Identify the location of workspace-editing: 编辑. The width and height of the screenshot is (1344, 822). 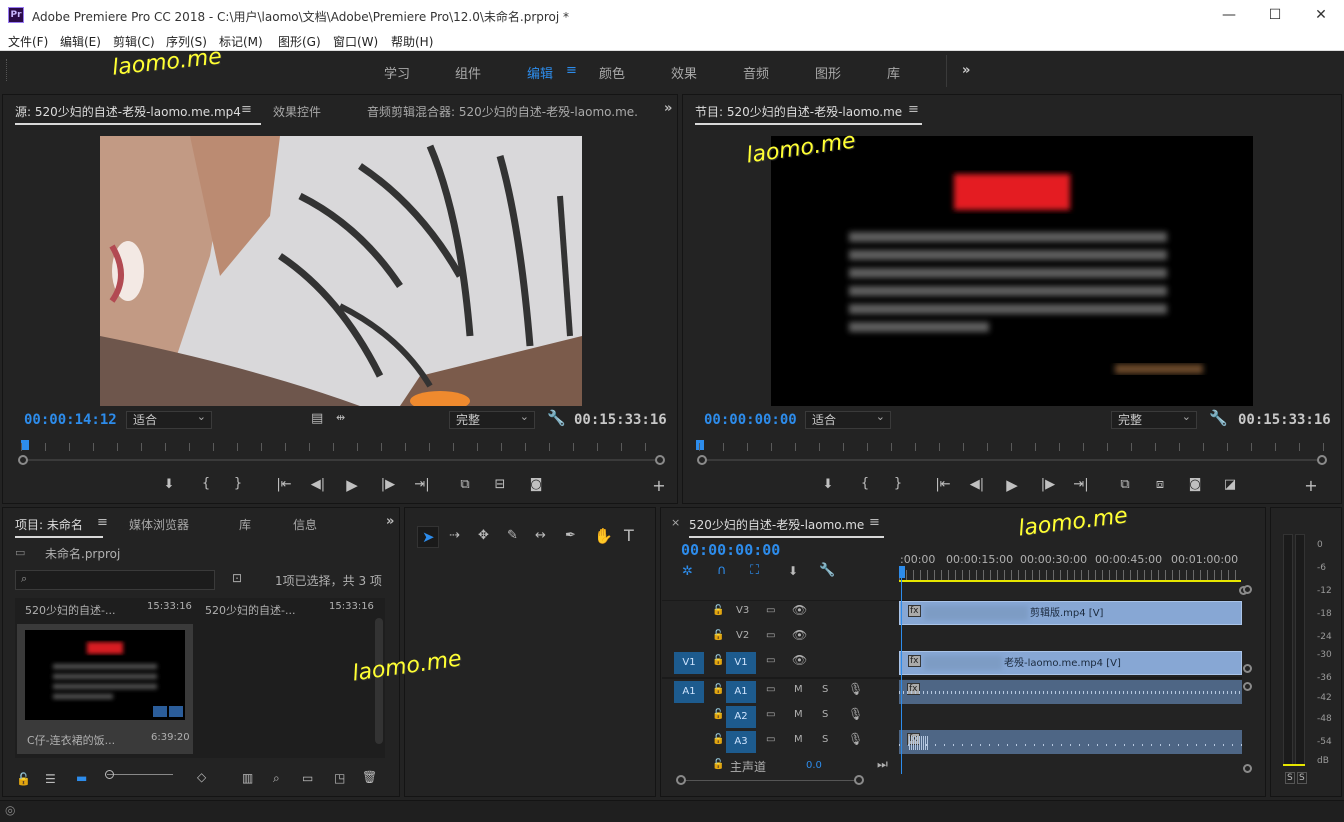
(540, 72).